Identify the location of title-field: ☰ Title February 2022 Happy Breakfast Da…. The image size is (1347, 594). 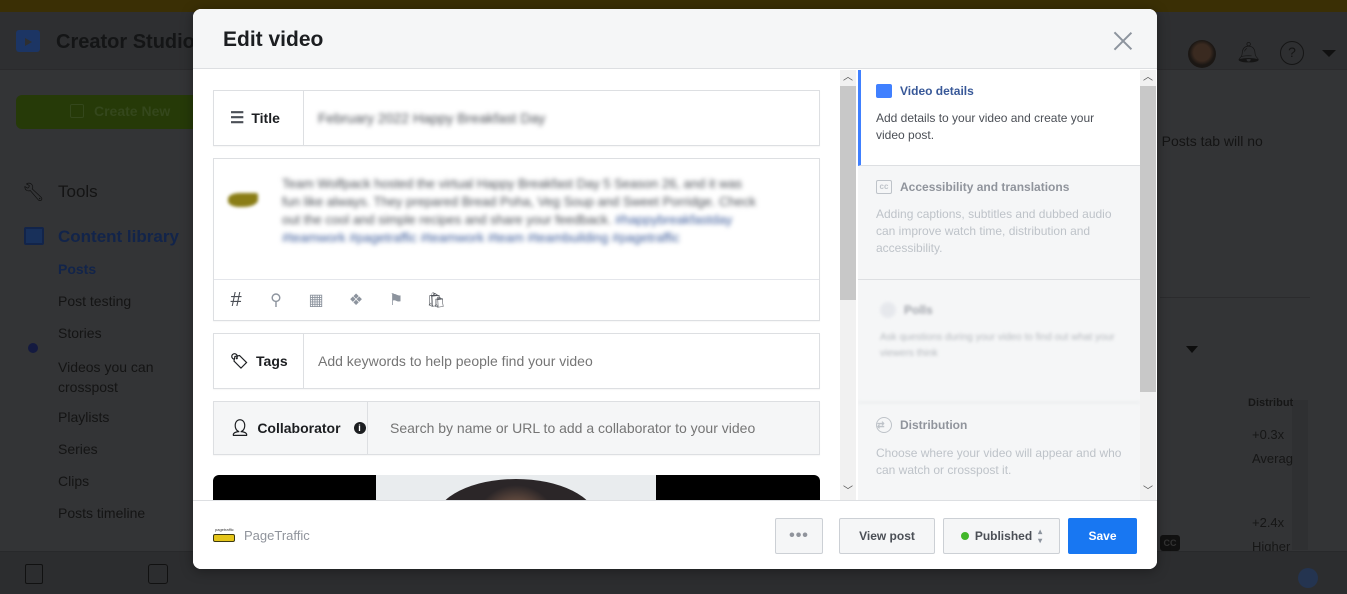
(516, 118).